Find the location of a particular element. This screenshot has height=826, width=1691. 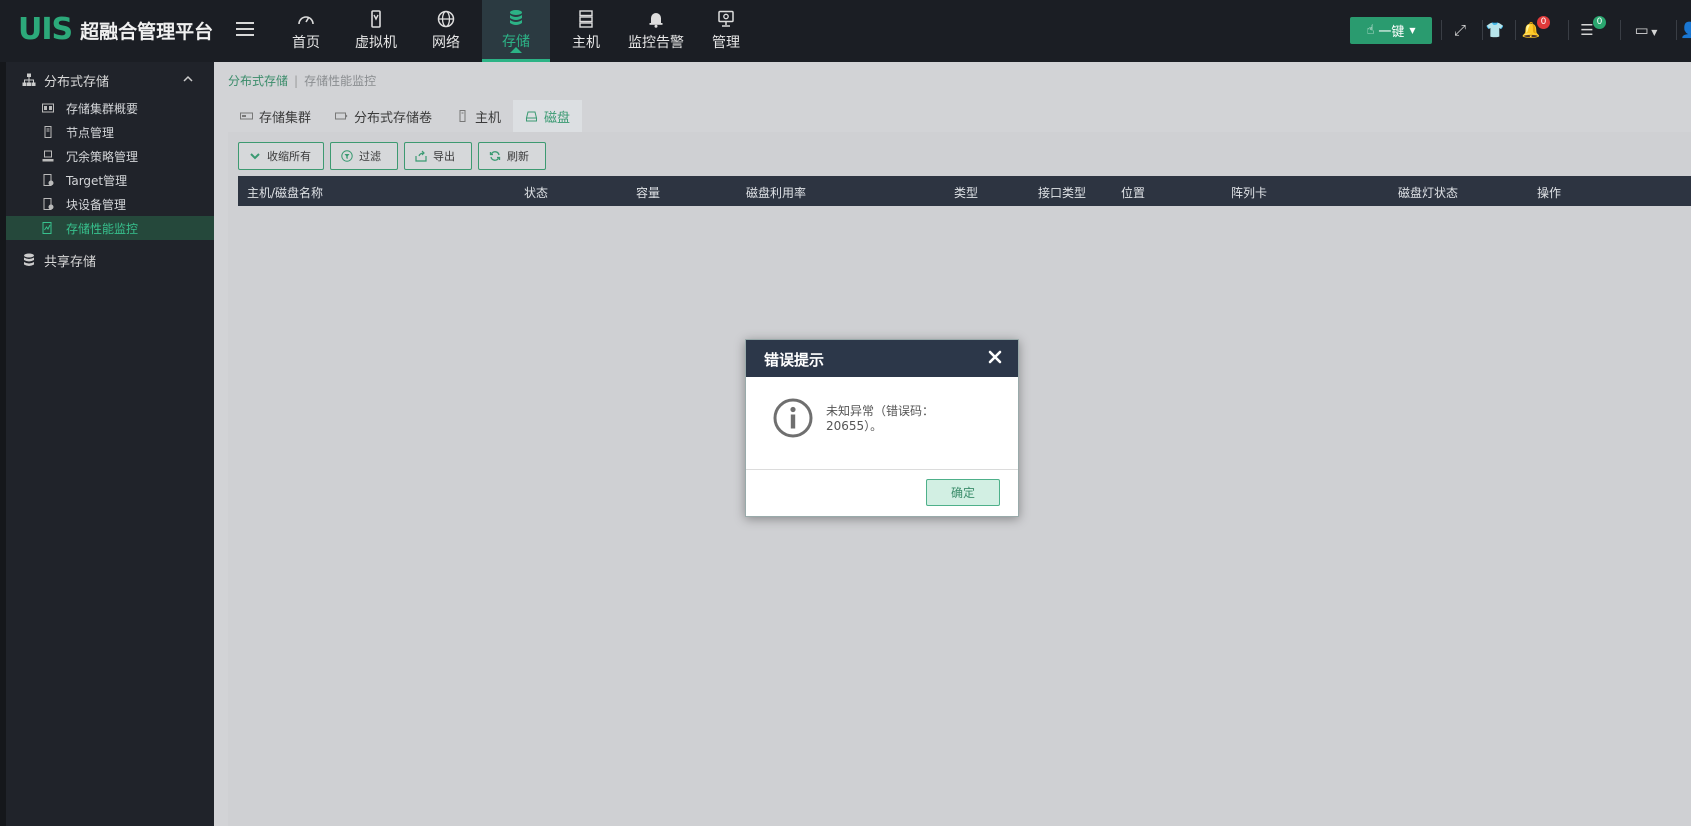

nav-manage: 管理 is located at coordinates (726, 31).